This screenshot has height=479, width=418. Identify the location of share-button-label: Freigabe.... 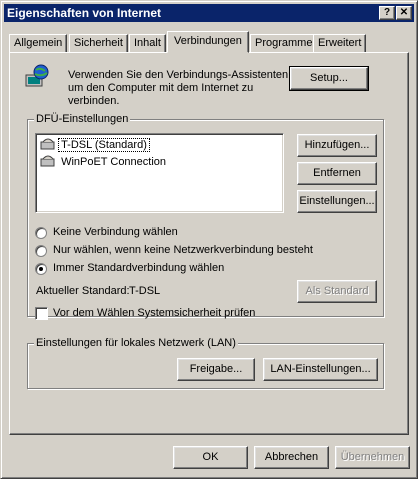
(216, 369).